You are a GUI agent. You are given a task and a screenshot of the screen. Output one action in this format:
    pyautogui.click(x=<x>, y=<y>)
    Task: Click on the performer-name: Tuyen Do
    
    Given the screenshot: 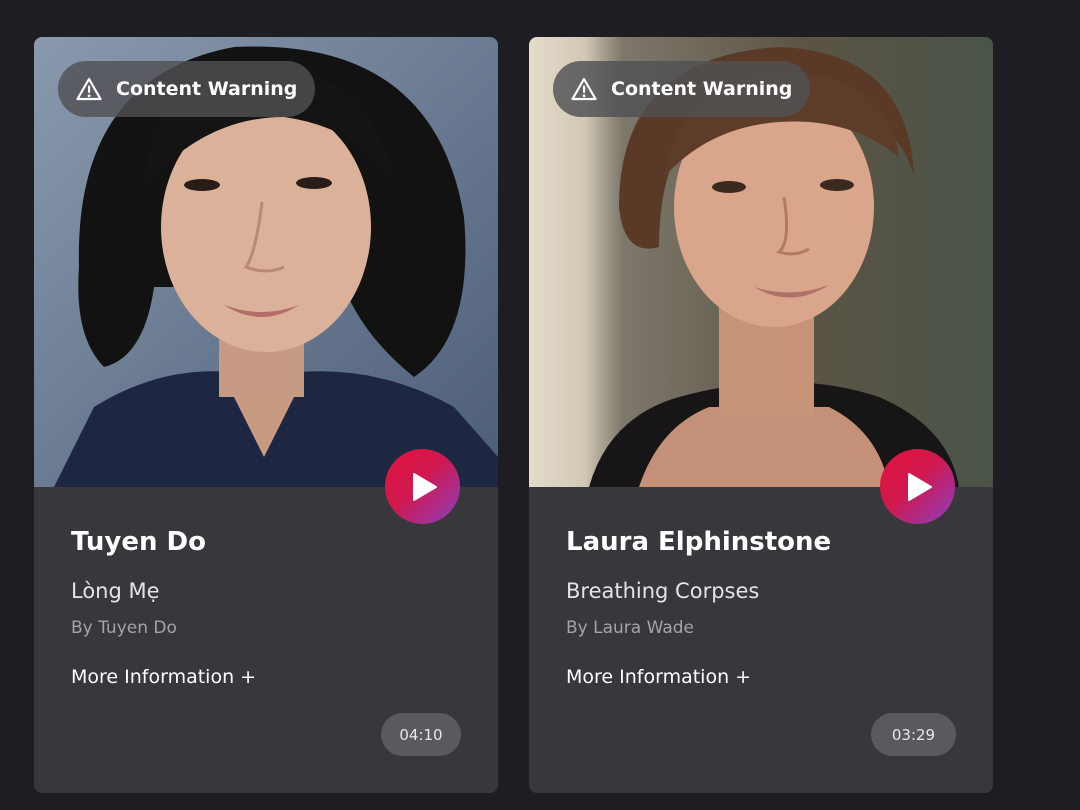 What is the action you would take?
    pyautogui.click(x=138, y=542)
    